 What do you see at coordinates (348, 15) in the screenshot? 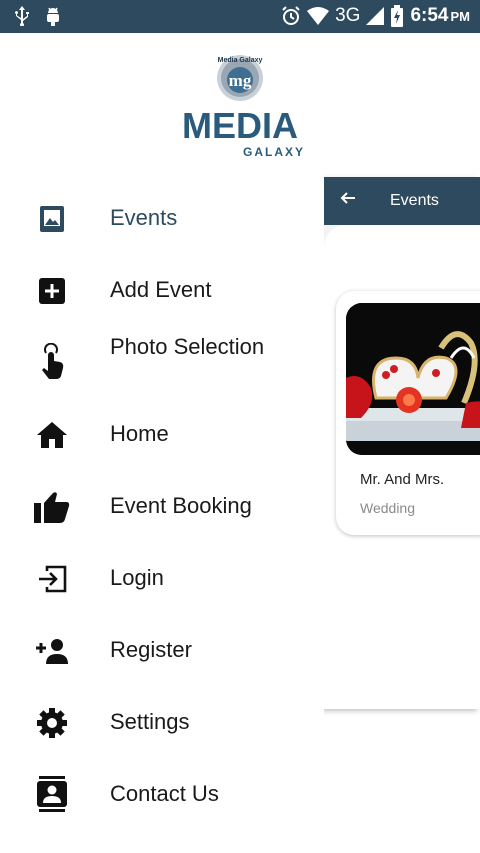
I see `network-type: 3G` at bounding box center [348, 15].